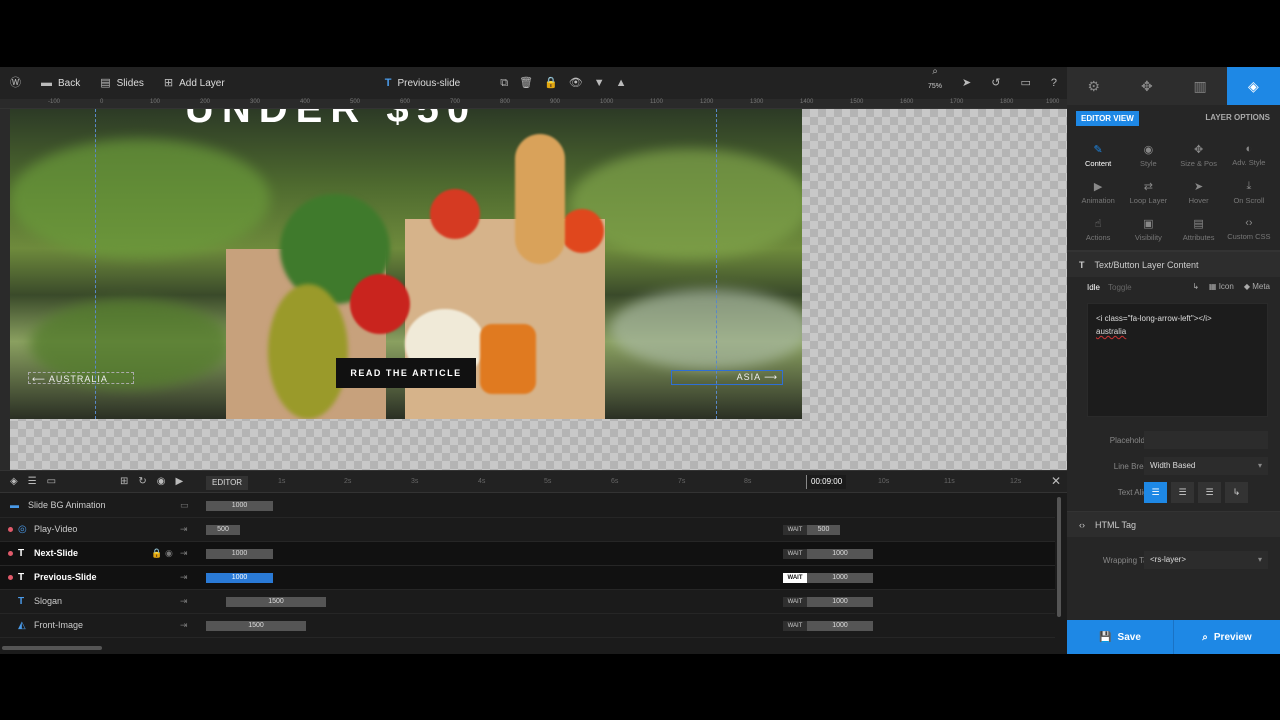 This screenshot has height=720, width=1280. Describe the element at coordinates (15, 83) in the screenshot. I see `wordpress-button: Ⓦ` at that location.